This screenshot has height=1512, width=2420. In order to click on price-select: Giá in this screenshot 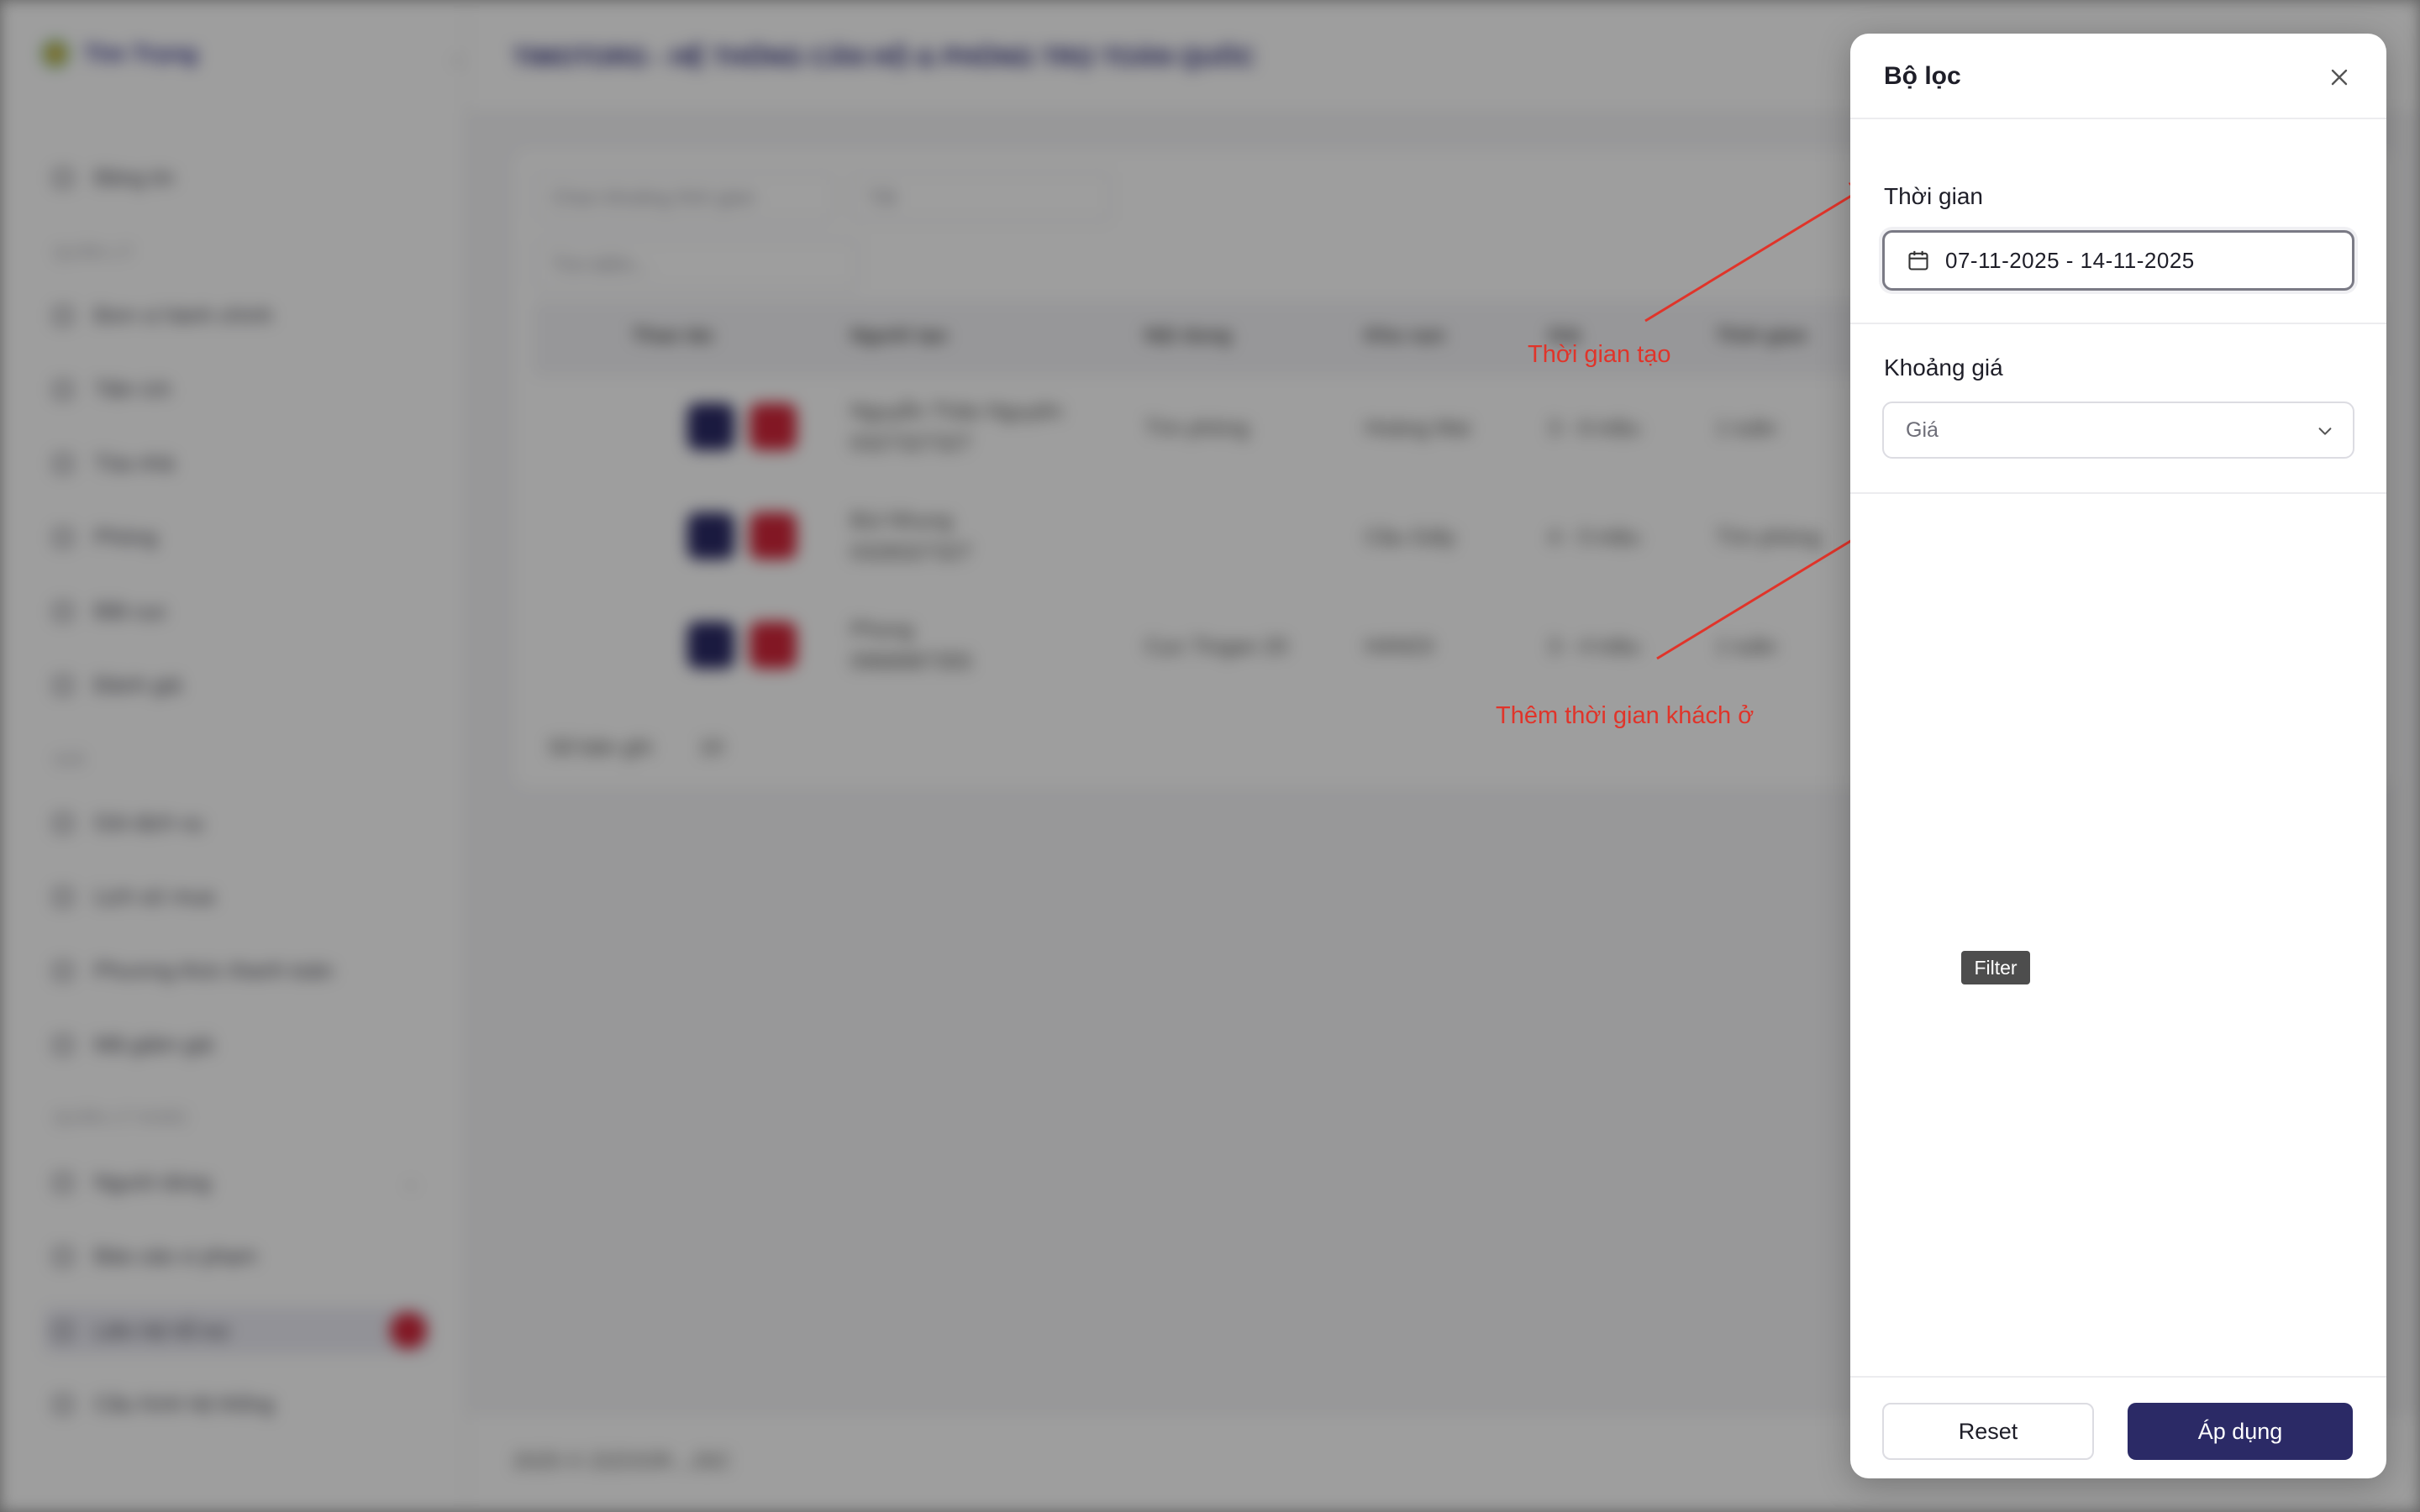, I will do `click(2118, 430)`.